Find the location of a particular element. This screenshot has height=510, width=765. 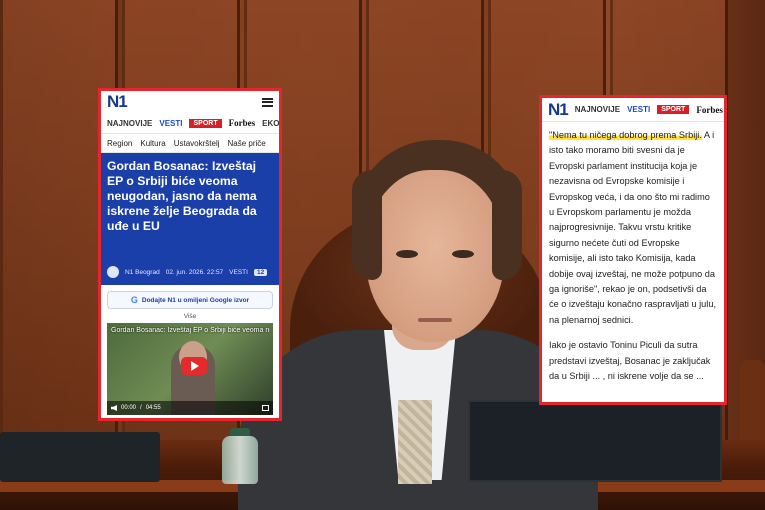

n1-logo: N1 is located at coordinates (117, 102).